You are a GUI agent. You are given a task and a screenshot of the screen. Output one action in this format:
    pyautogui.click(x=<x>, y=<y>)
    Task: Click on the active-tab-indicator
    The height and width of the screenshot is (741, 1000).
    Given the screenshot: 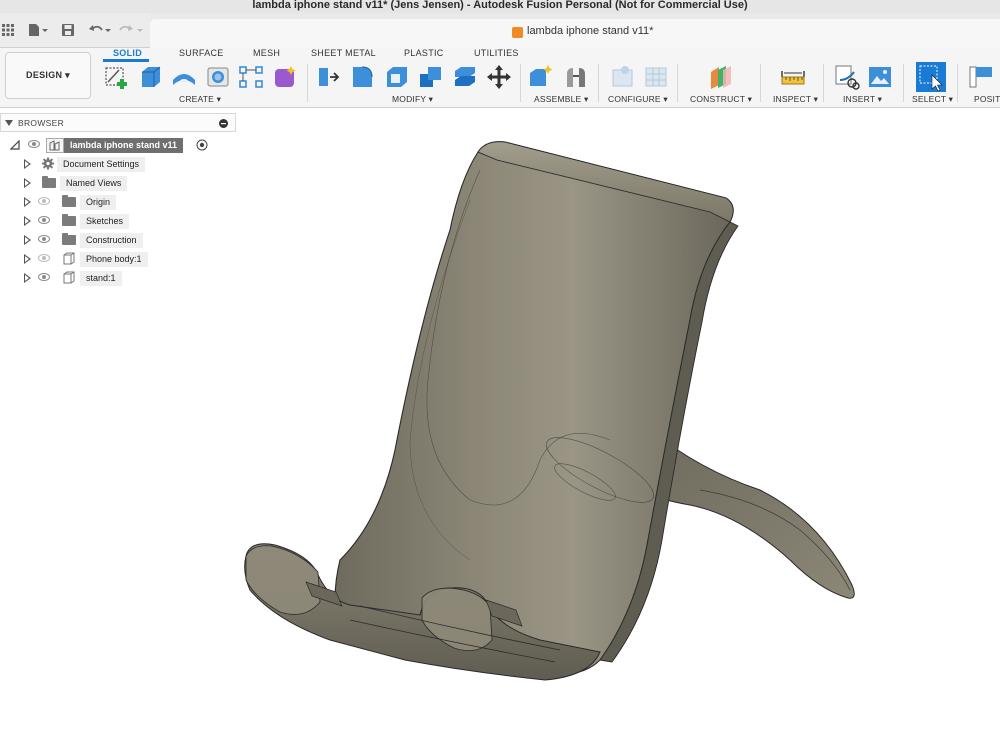 What is the action you would take?
    pyautogui.click(x=126, y=60)
    